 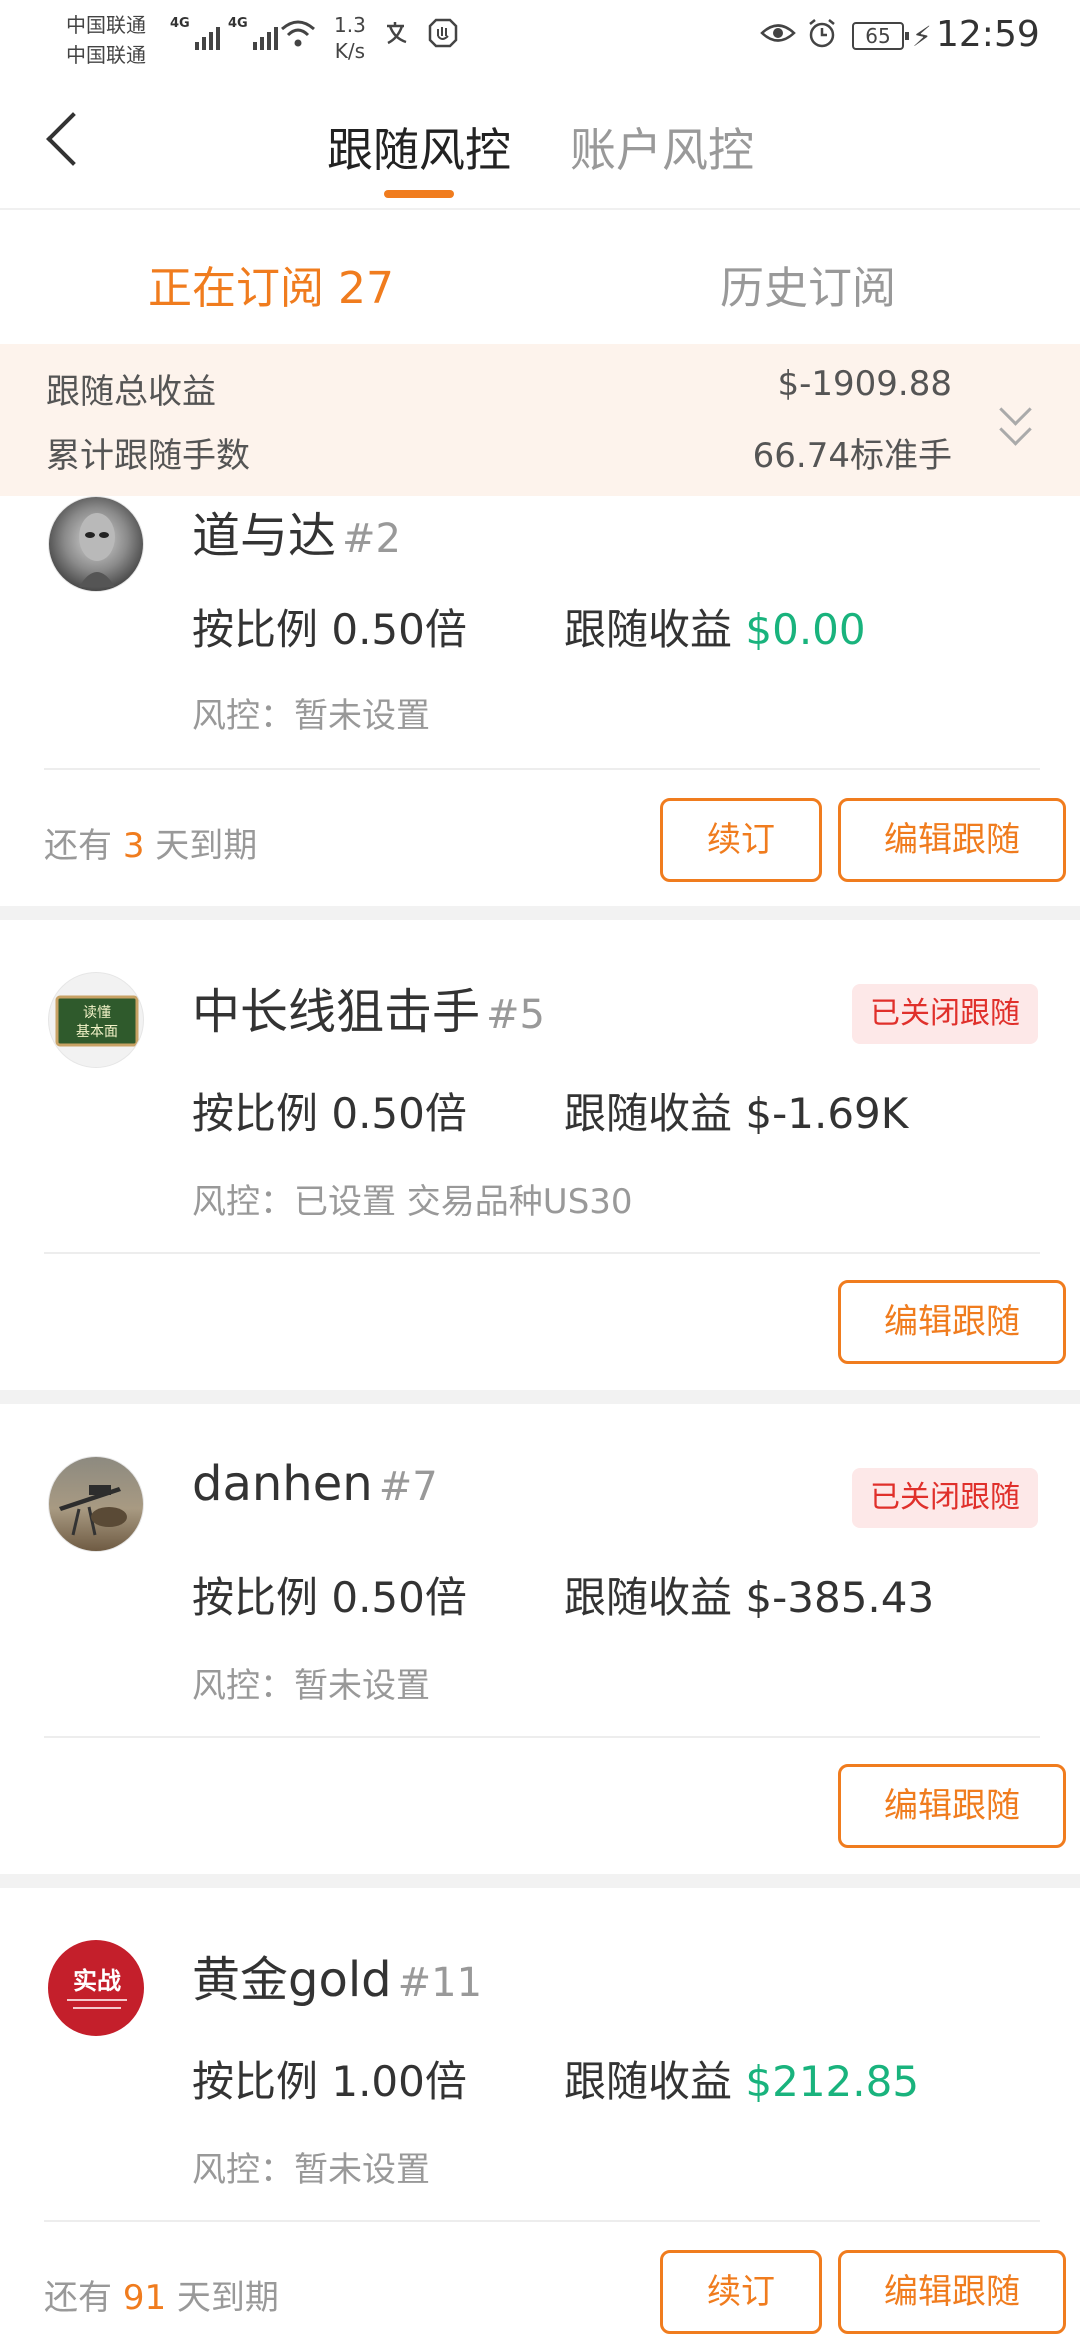 What do you see at coordinates (131, 392) in the screenshot?
I see `total-profit-label: 跟随总收益` at bounding box center [131, 392].